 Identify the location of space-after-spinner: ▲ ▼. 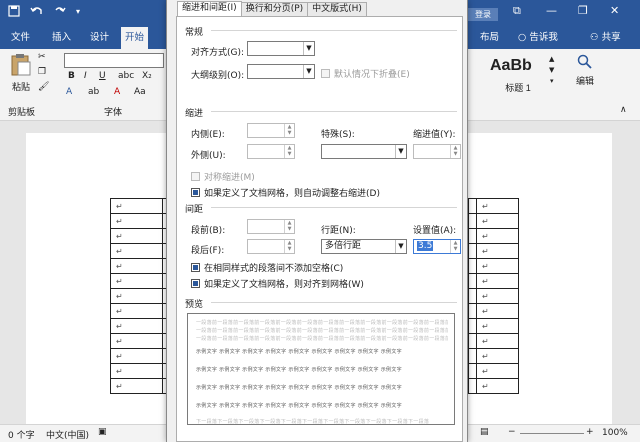
(271, 246).